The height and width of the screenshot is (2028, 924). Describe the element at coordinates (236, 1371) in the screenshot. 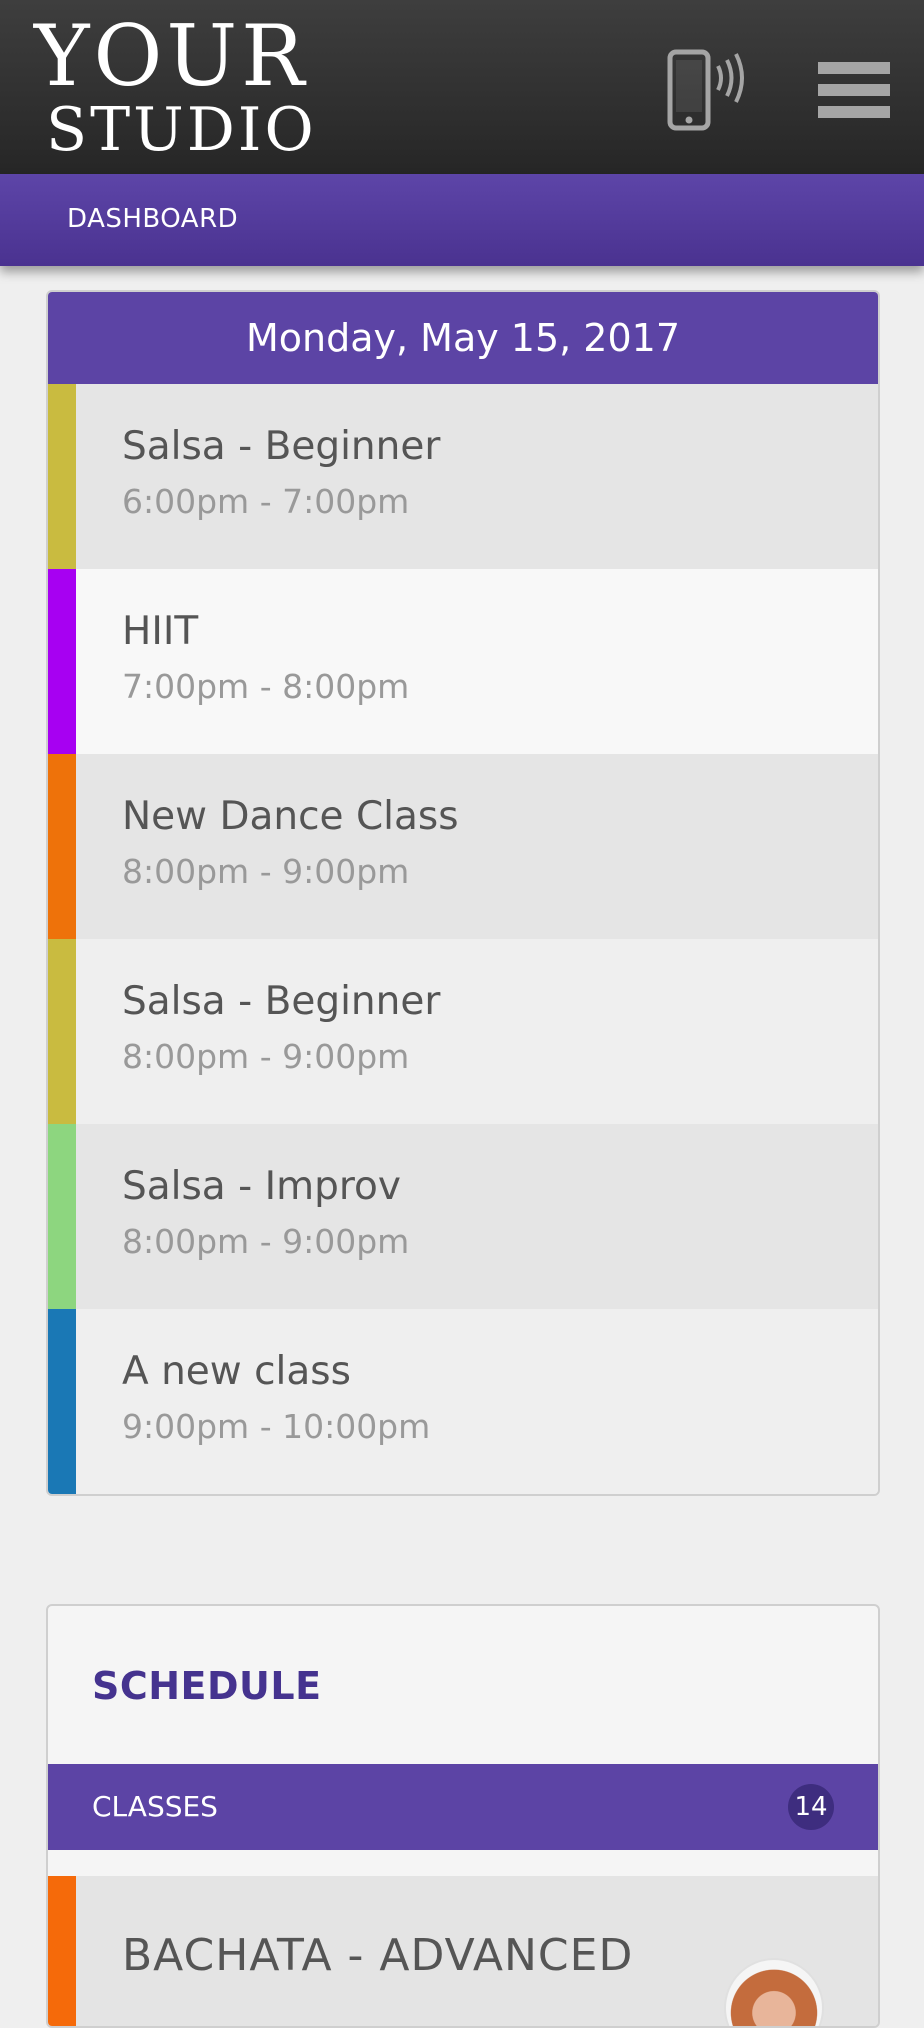

I see `class-title: A new class` at that location.